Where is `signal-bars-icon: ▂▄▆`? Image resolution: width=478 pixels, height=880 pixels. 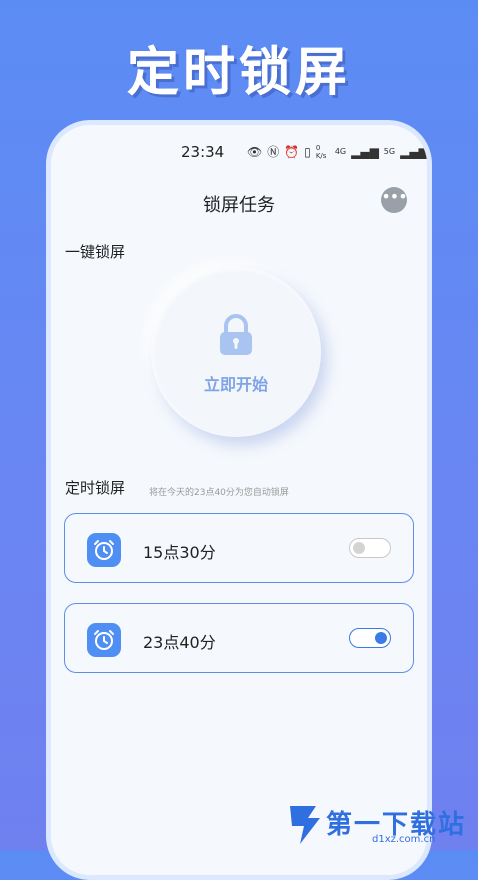
signal-bars-icon: ▂▄▆ is located at coordinates (365, 151).